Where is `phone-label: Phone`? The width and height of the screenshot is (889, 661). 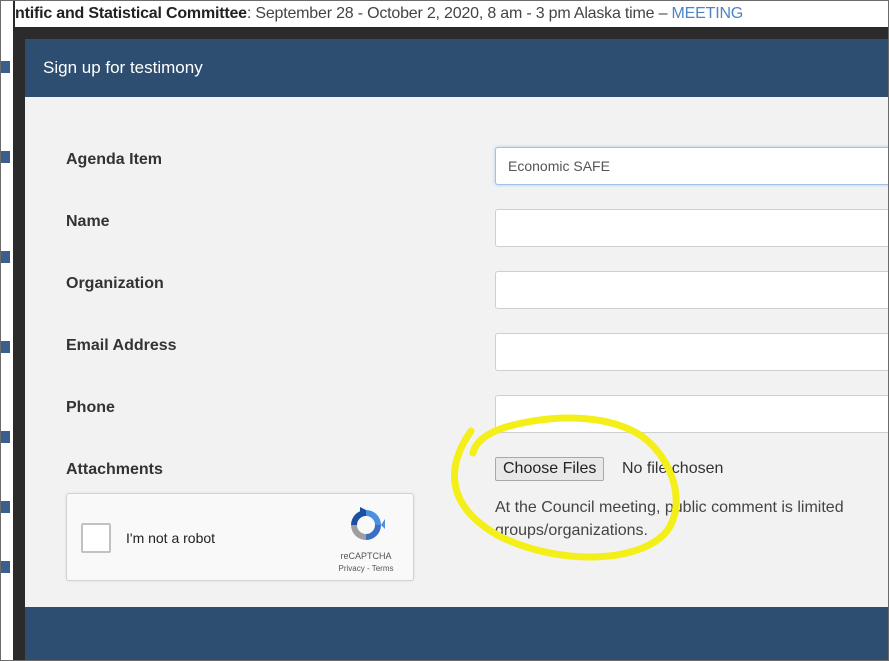
phone-label: Phone is located at coordinates (90, 407).